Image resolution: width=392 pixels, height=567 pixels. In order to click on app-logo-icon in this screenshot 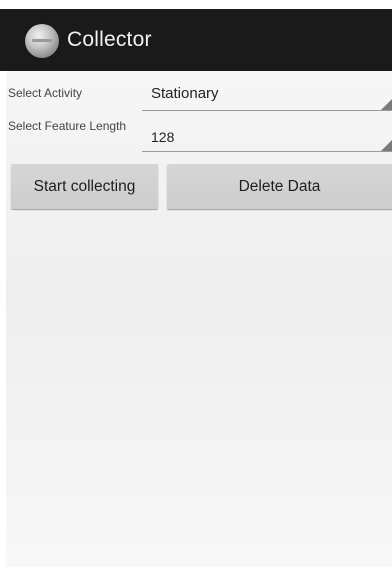, I will do `click(42, 41)`.